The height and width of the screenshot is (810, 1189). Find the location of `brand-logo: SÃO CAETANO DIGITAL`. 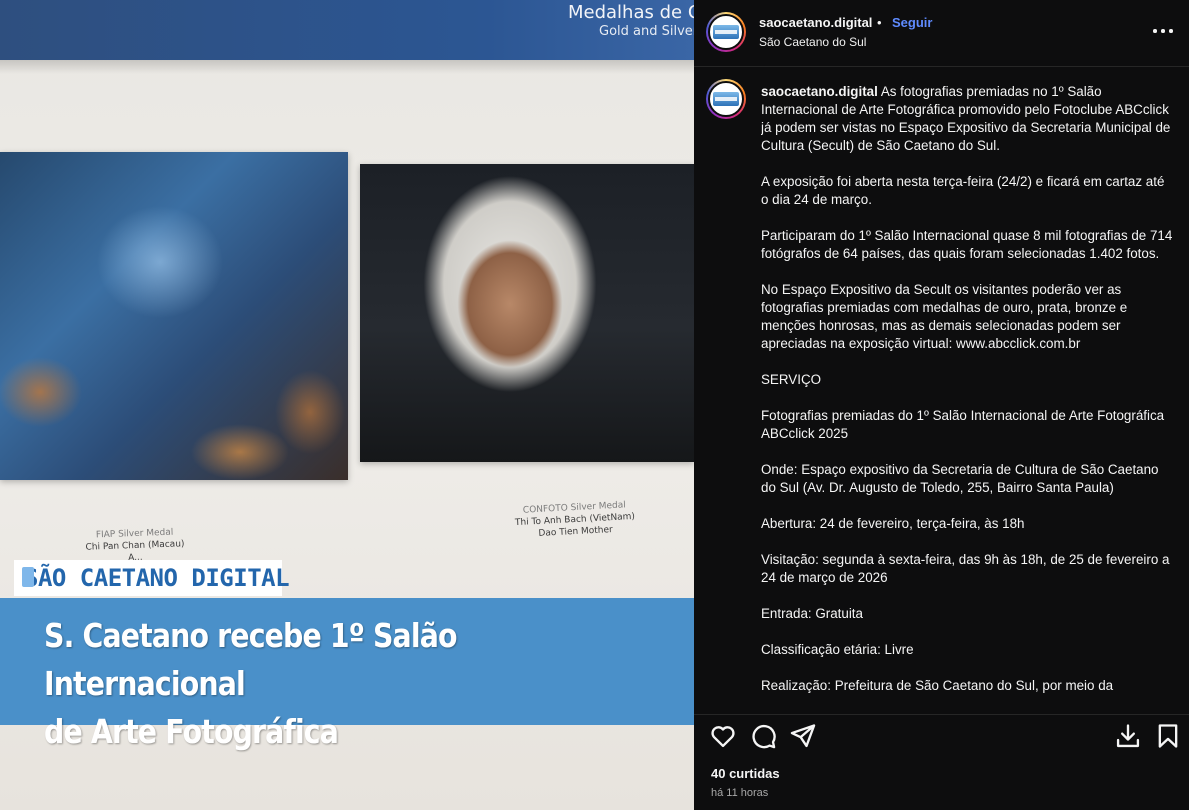

brand-logo: SÃO CAETANO DIGITAL is located at coordinates (152, 578).